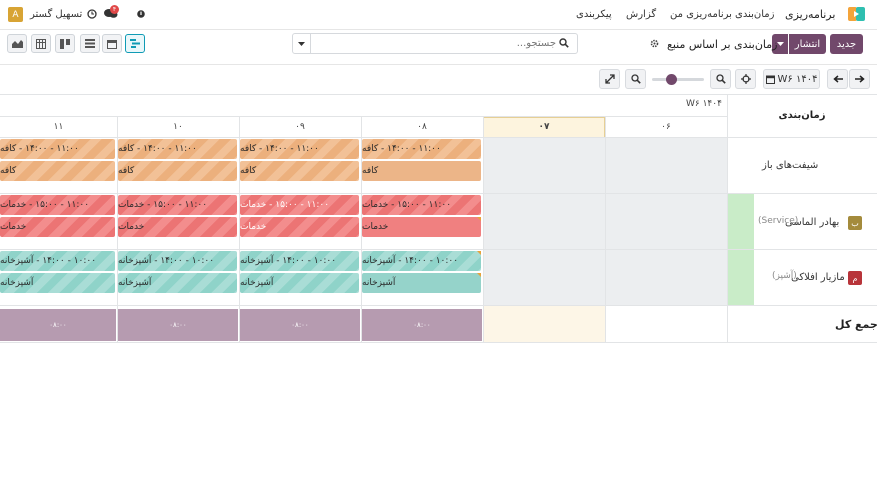 The width and height of the screenshot is (877, 500). Describe the element at coordinates (564, 43) in the screenshot. I see `search-icon` at that location.